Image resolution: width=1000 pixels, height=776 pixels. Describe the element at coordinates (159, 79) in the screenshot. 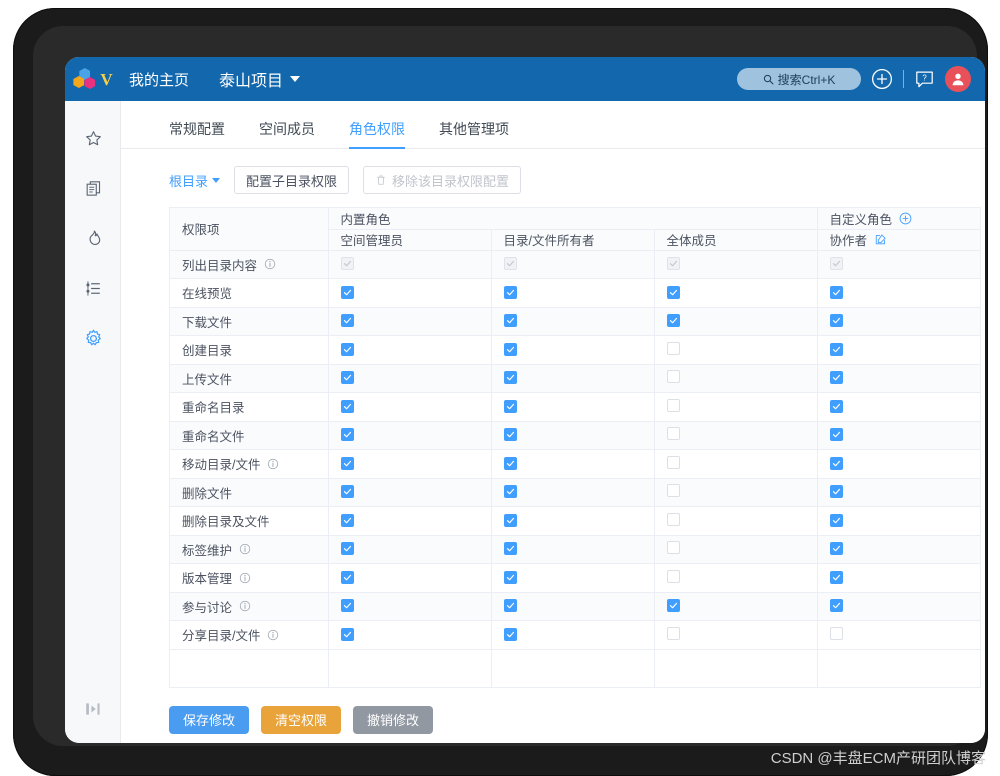

I see `nav-home-link: 我的主页` at that location.